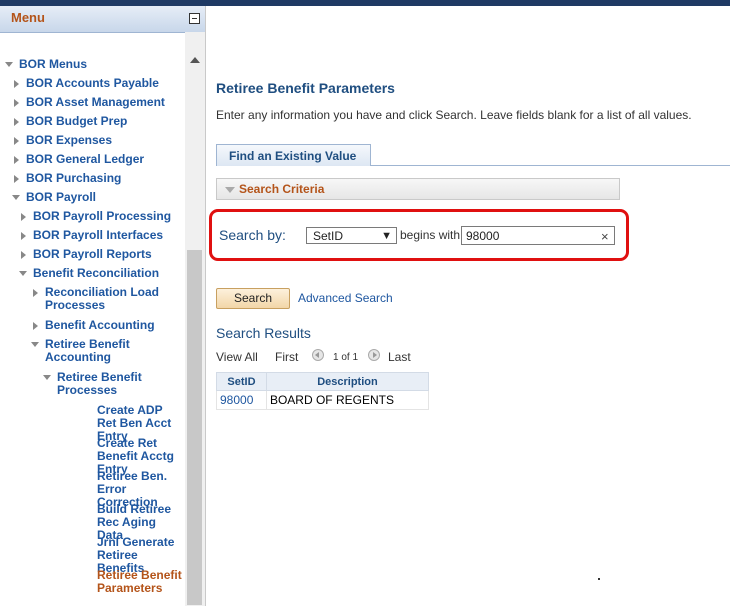  Describe the element at coordinates (318, 355) in the screenshot. I see `previous-page-icon` at that location.